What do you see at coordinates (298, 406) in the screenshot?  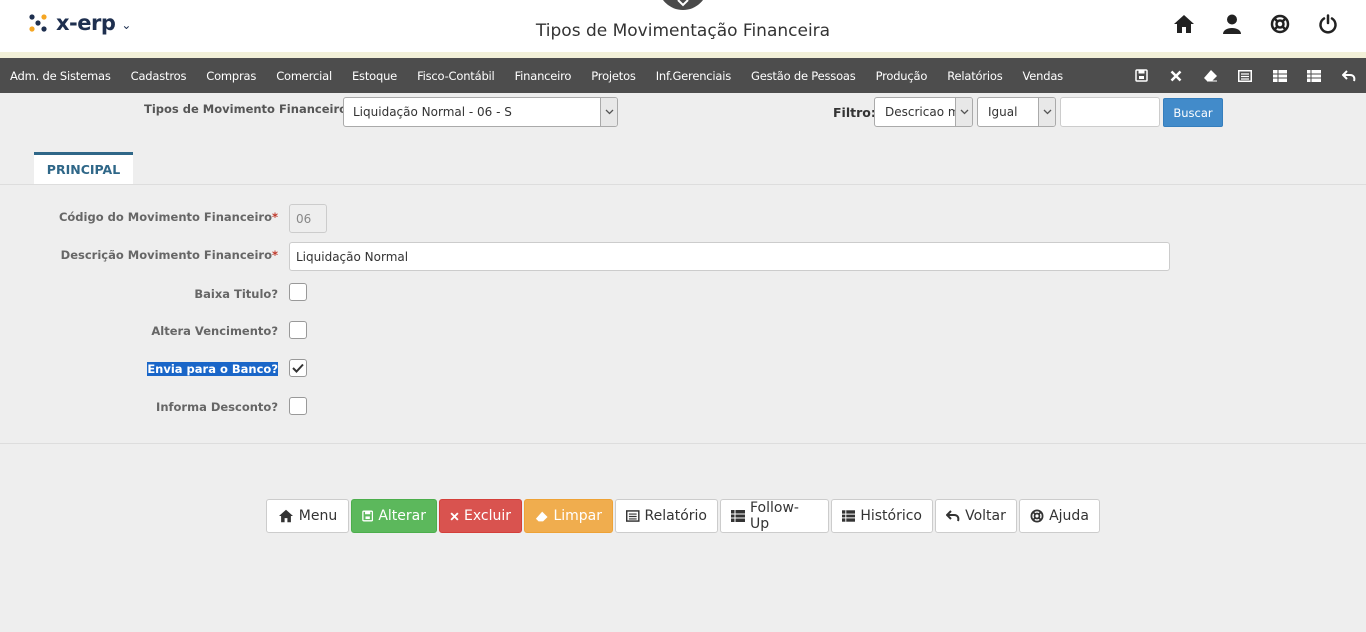 I see `informa-desconto-checkbox` at bounding box center [298, 406].